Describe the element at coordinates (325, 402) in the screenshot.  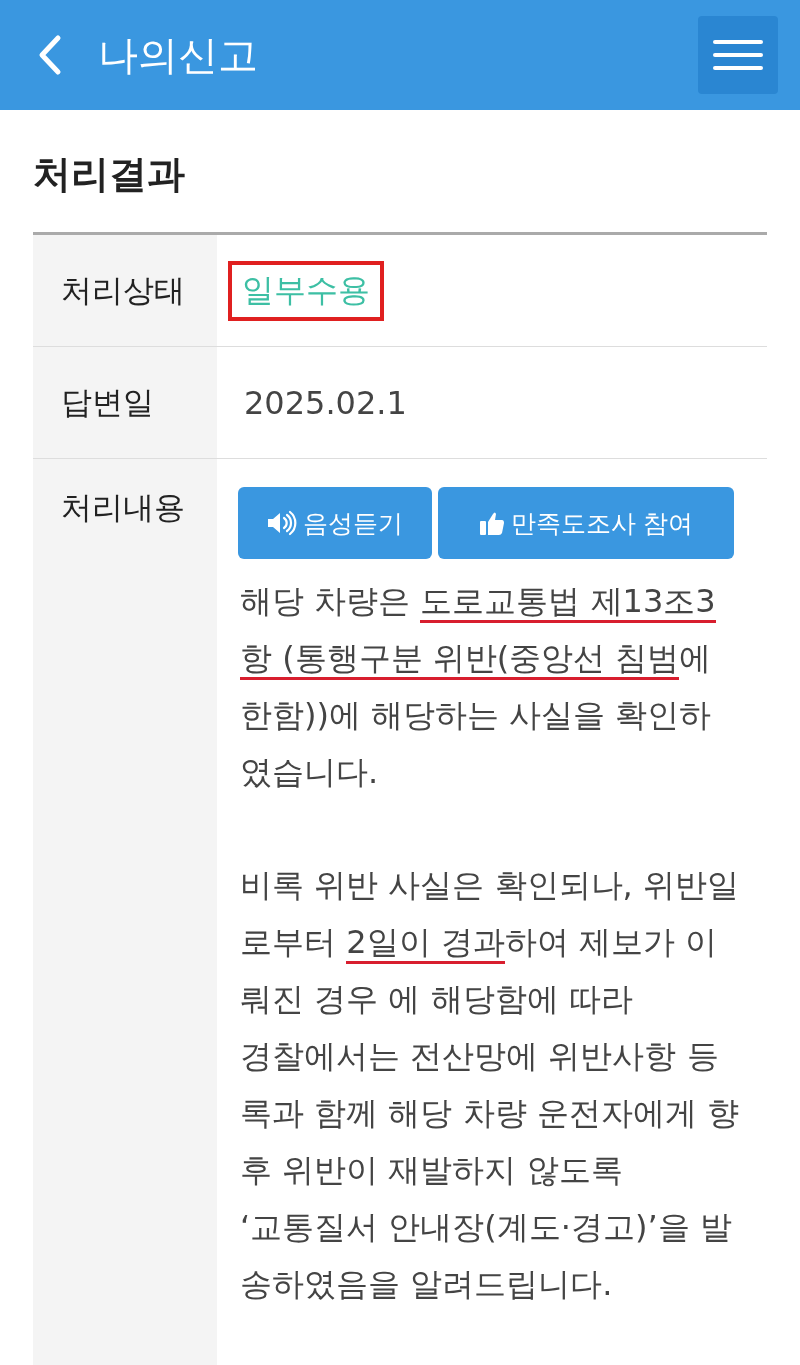
I see `date-value: 2025.02.1` at that location.